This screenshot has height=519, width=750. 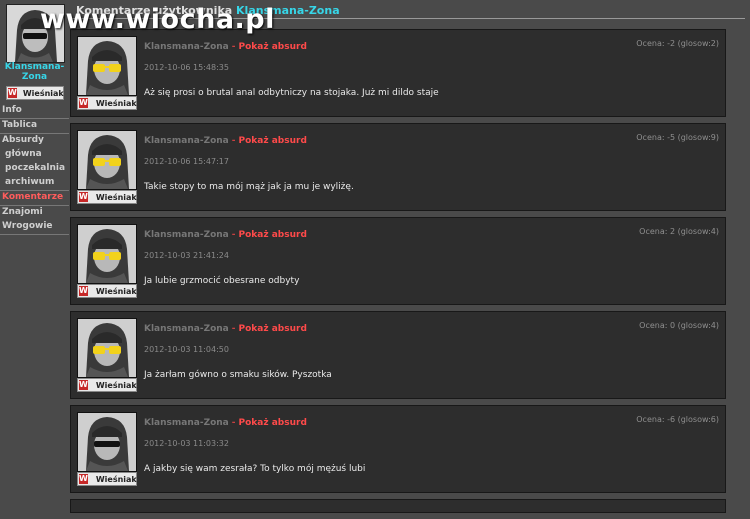 What do you see at coordinates (186, 443) in the screenshot?
I see `comment-date: 2012-10-03 11:03:32` at bounding box center [186, 443].